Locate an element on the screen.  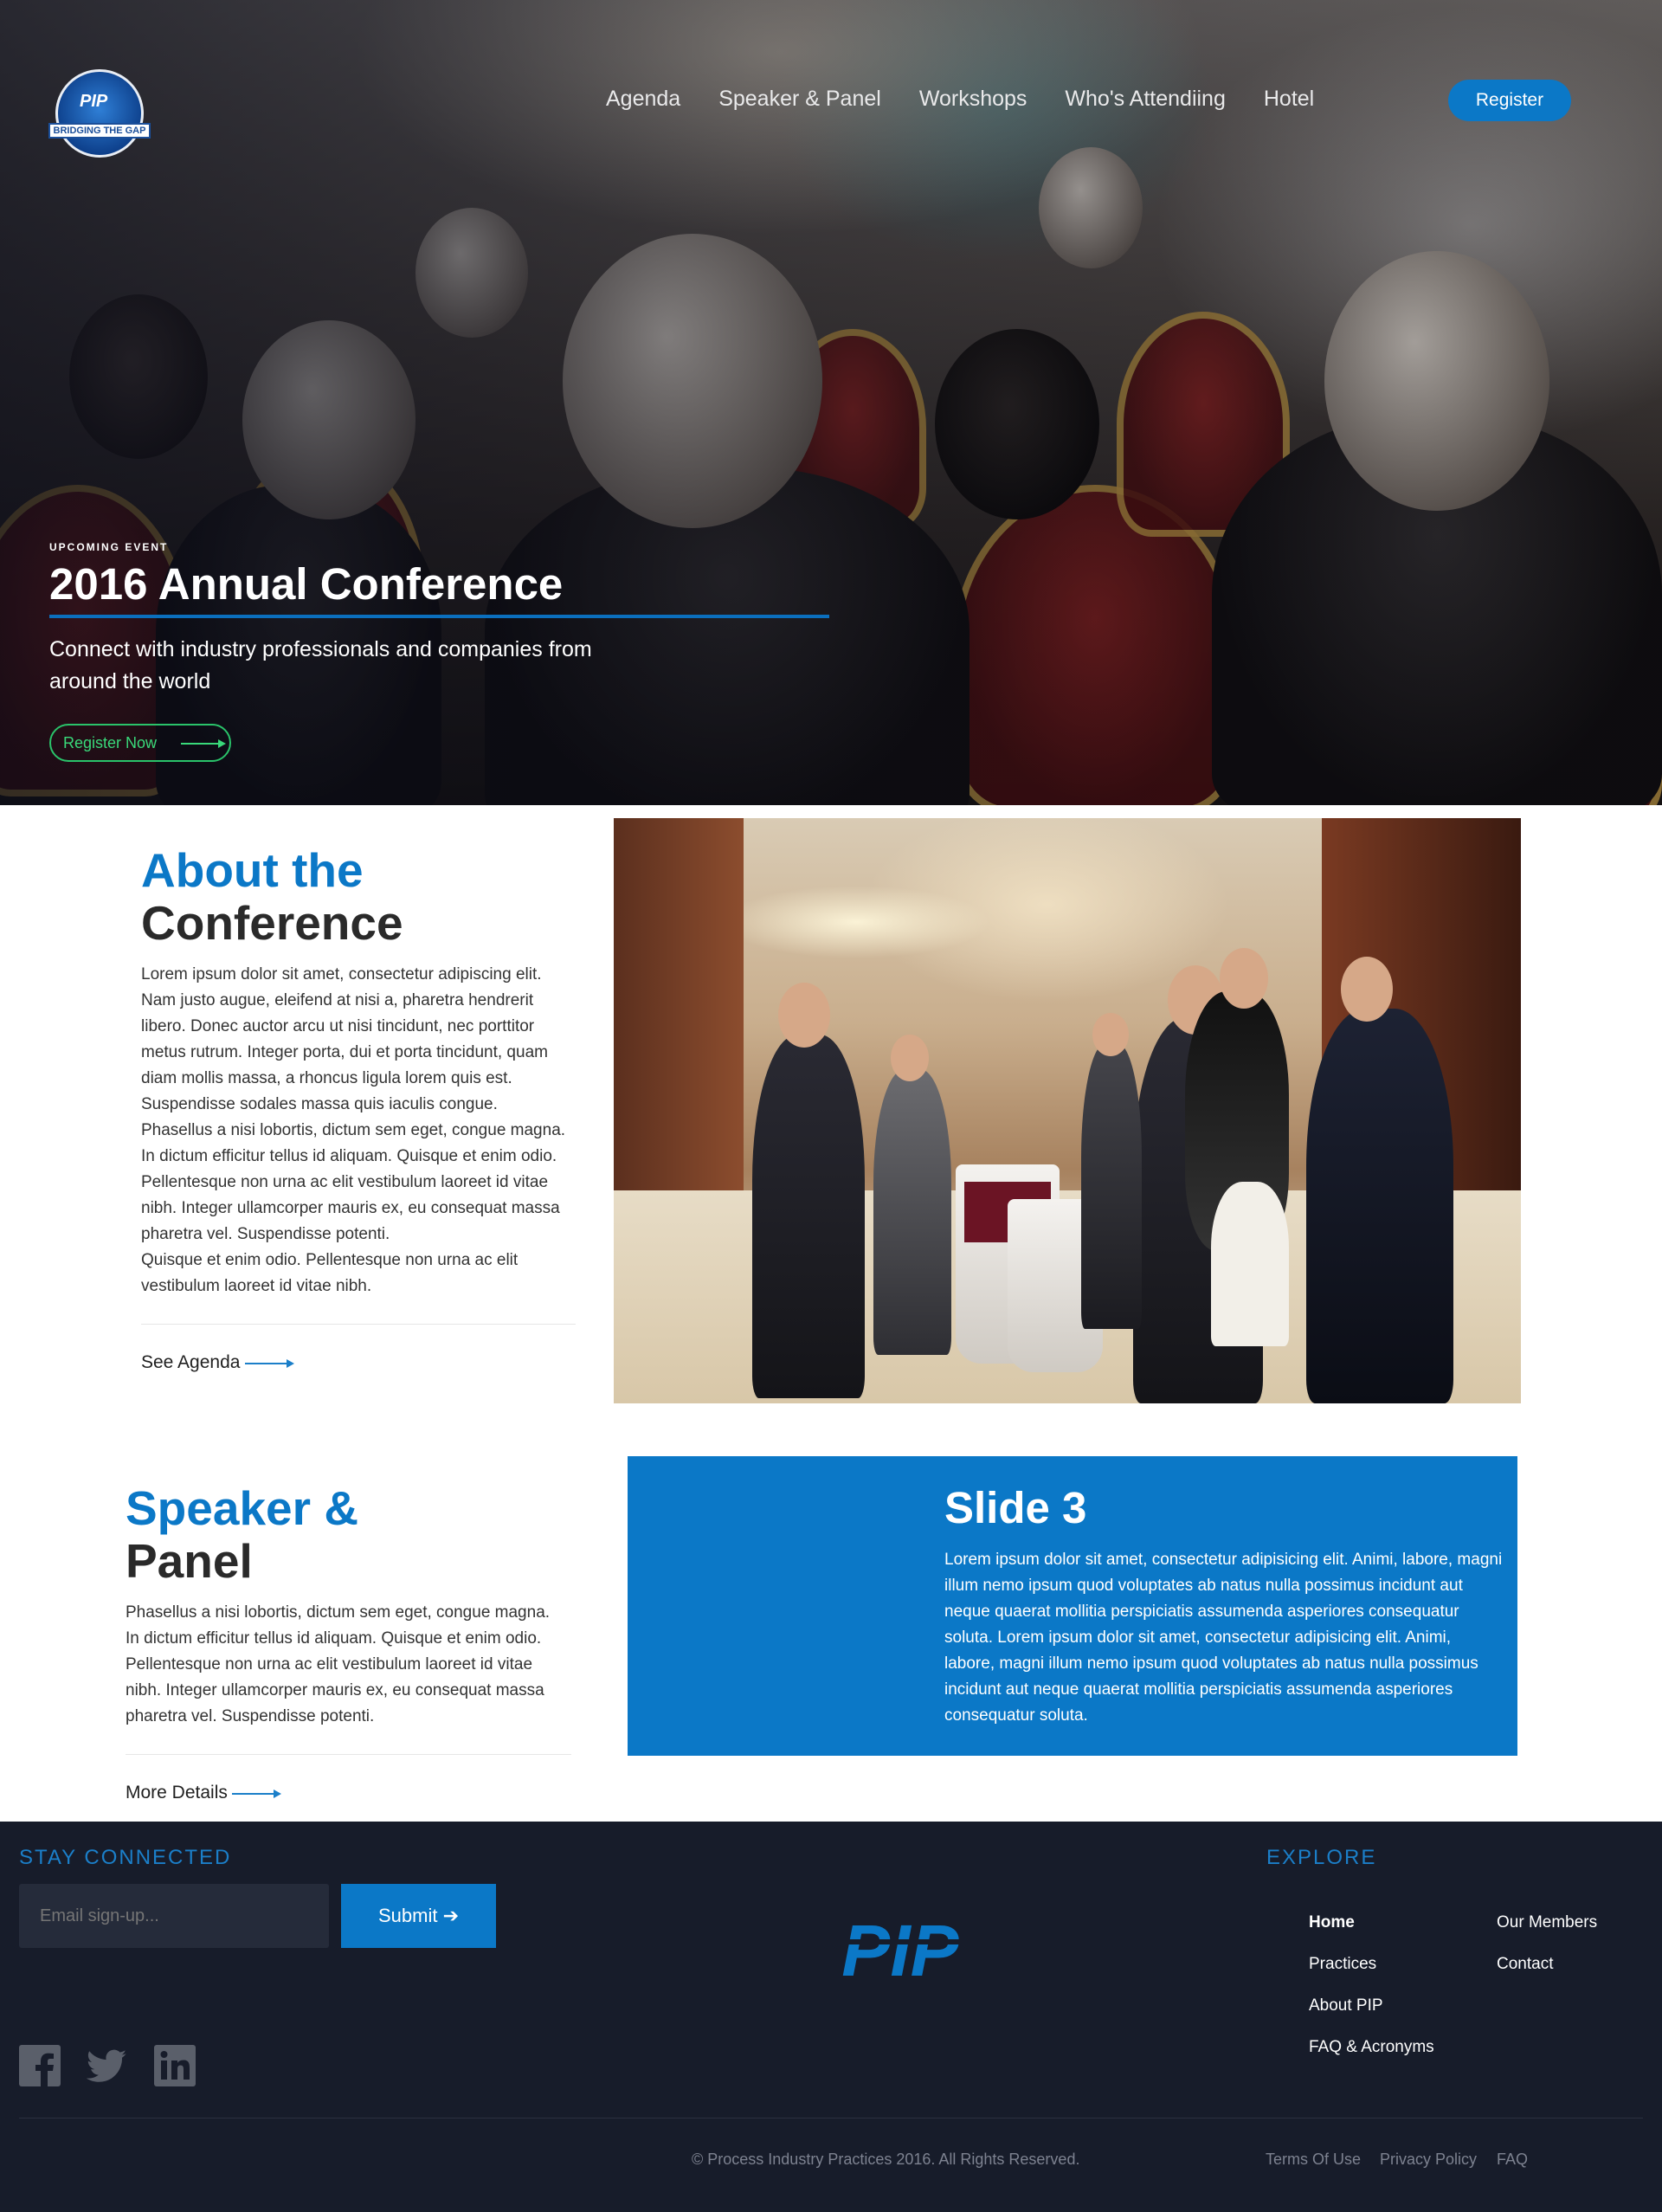
register-now-label: Register Now is located at coordinates (110, 742).